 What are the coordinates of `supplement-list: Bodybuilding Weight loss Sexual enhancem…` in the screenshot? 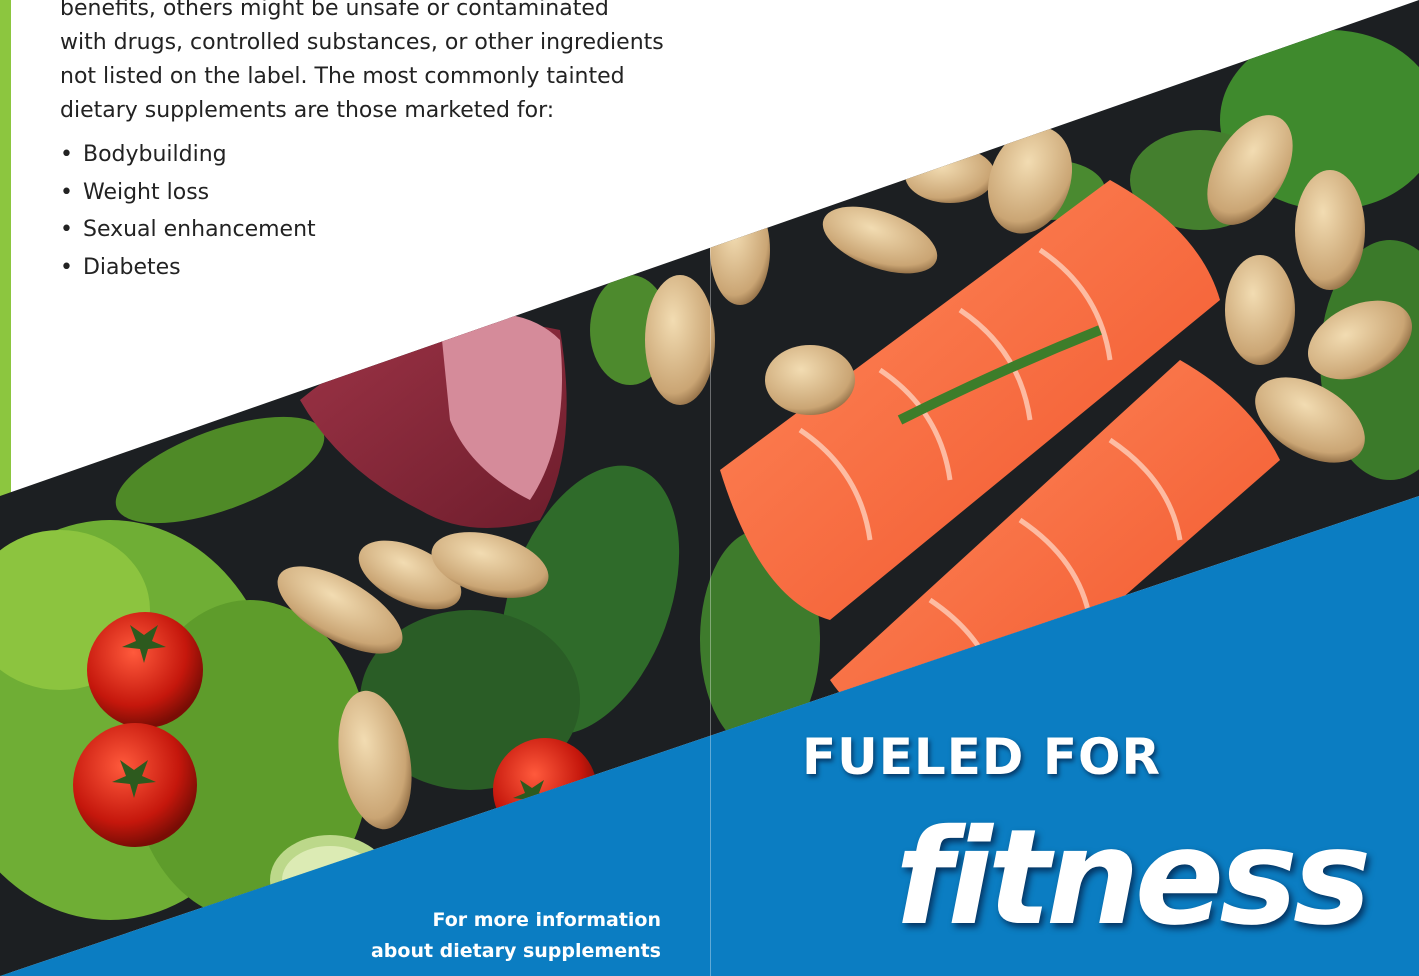 It's located at (370, 211).